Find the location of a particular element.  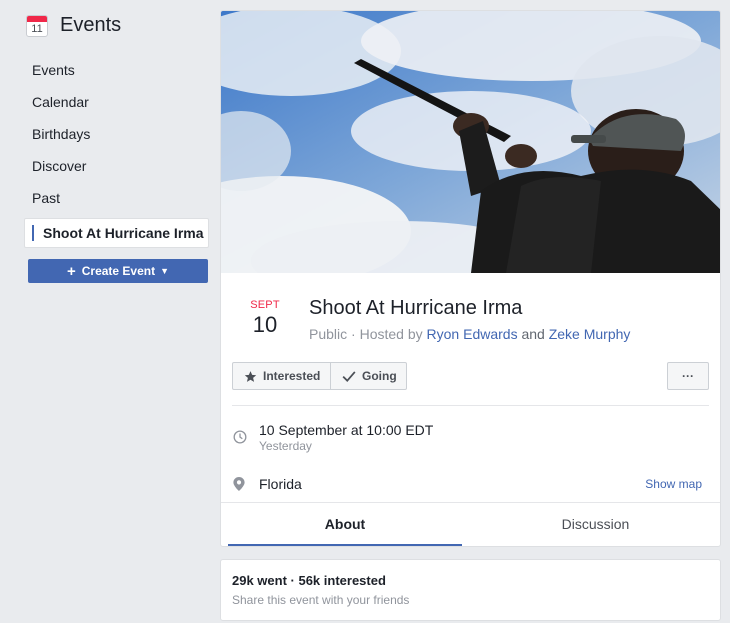

event-time: 10 September at 10:00 EDT is located at coordinates (346, 430).